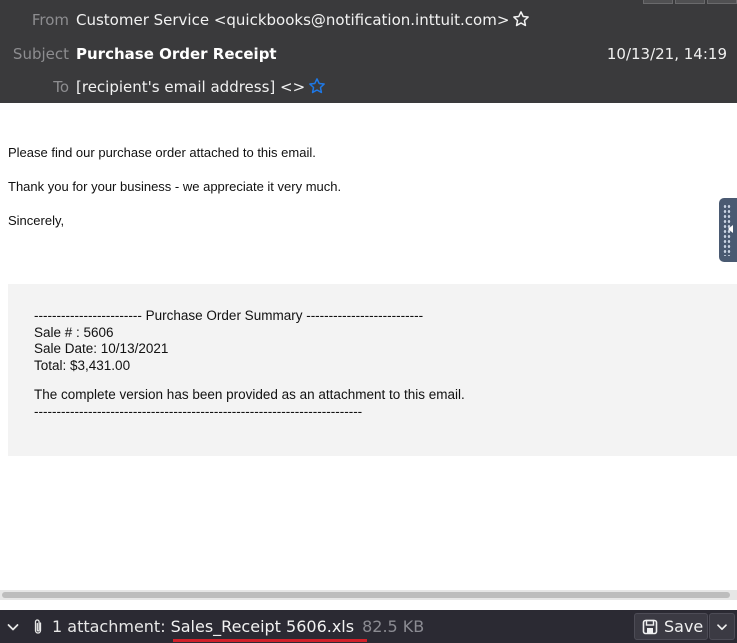 This screenshot has width=737, height=643. Describe the element at coordinates (101, 348) in the screenshot. I see `sale-date: Sale Date: 10/13/2021` at that location.